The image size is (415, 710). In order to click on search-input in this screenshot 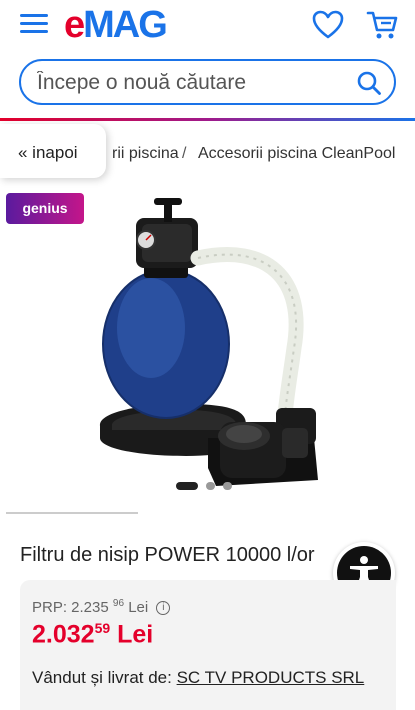, I will do `click(187, 83)`.